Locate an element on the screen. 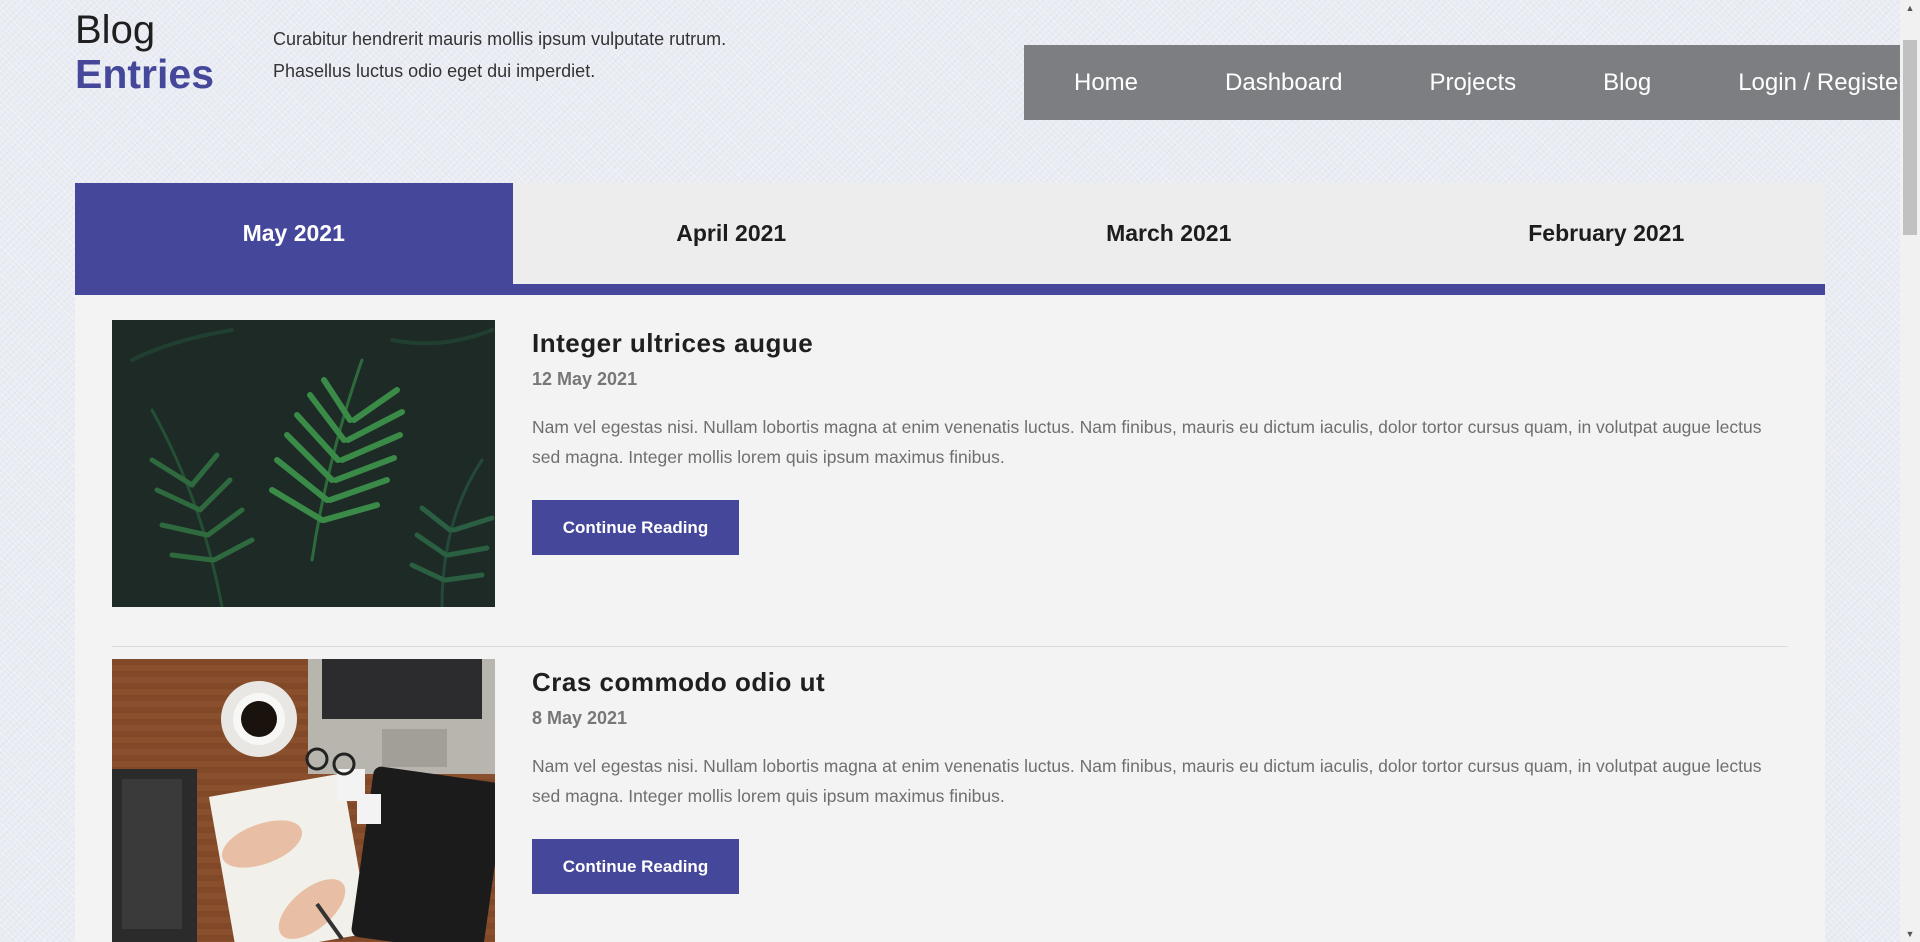  post-title: Cras commodo odio ut is located at coordinates (1160, 682).